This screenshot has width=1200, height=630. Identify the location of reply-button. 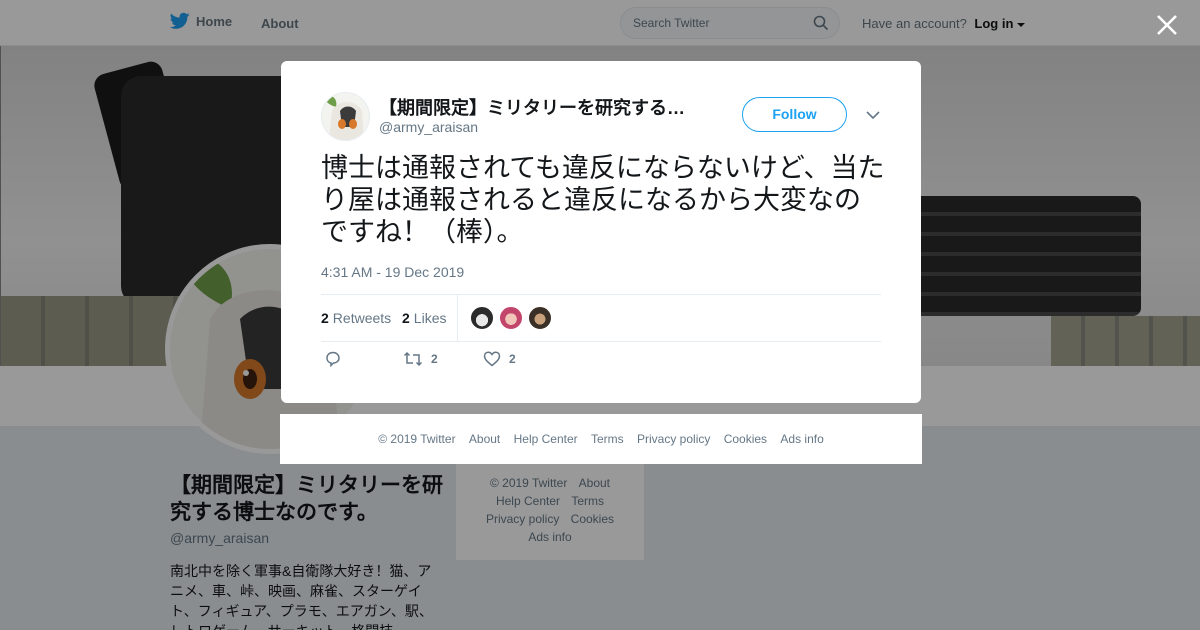
(333, 359).